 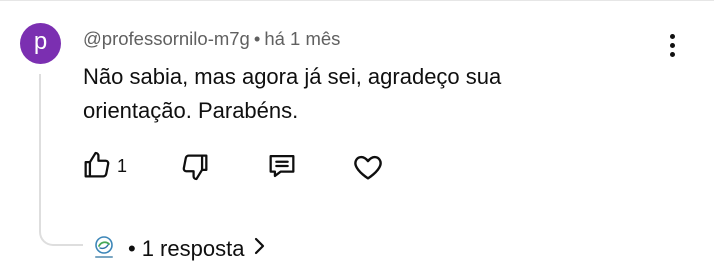 I want to click on channel-logo-icon, so click(x=104, y=247).